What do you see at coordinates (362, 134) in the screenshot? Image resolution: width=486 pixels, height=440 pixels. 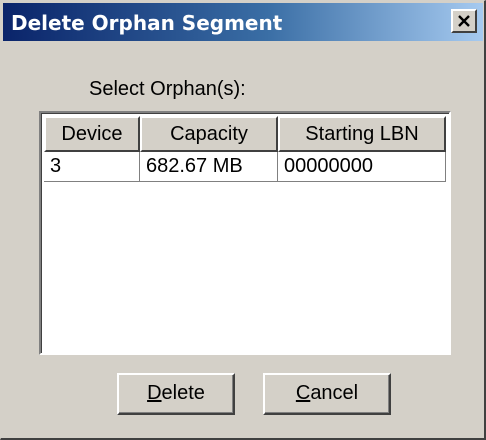 I see `column-header-starting-lbn: Starting LBN` at bounding box center [362, 134].